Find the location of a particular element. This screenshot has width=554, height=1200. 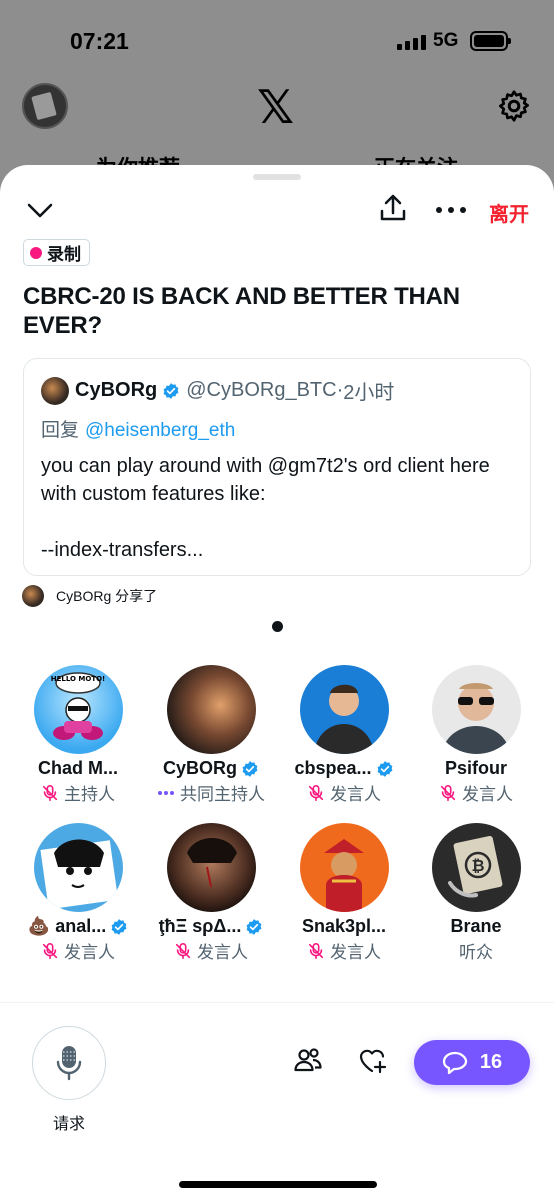

signal-icon is located at coordinates (411, 42).